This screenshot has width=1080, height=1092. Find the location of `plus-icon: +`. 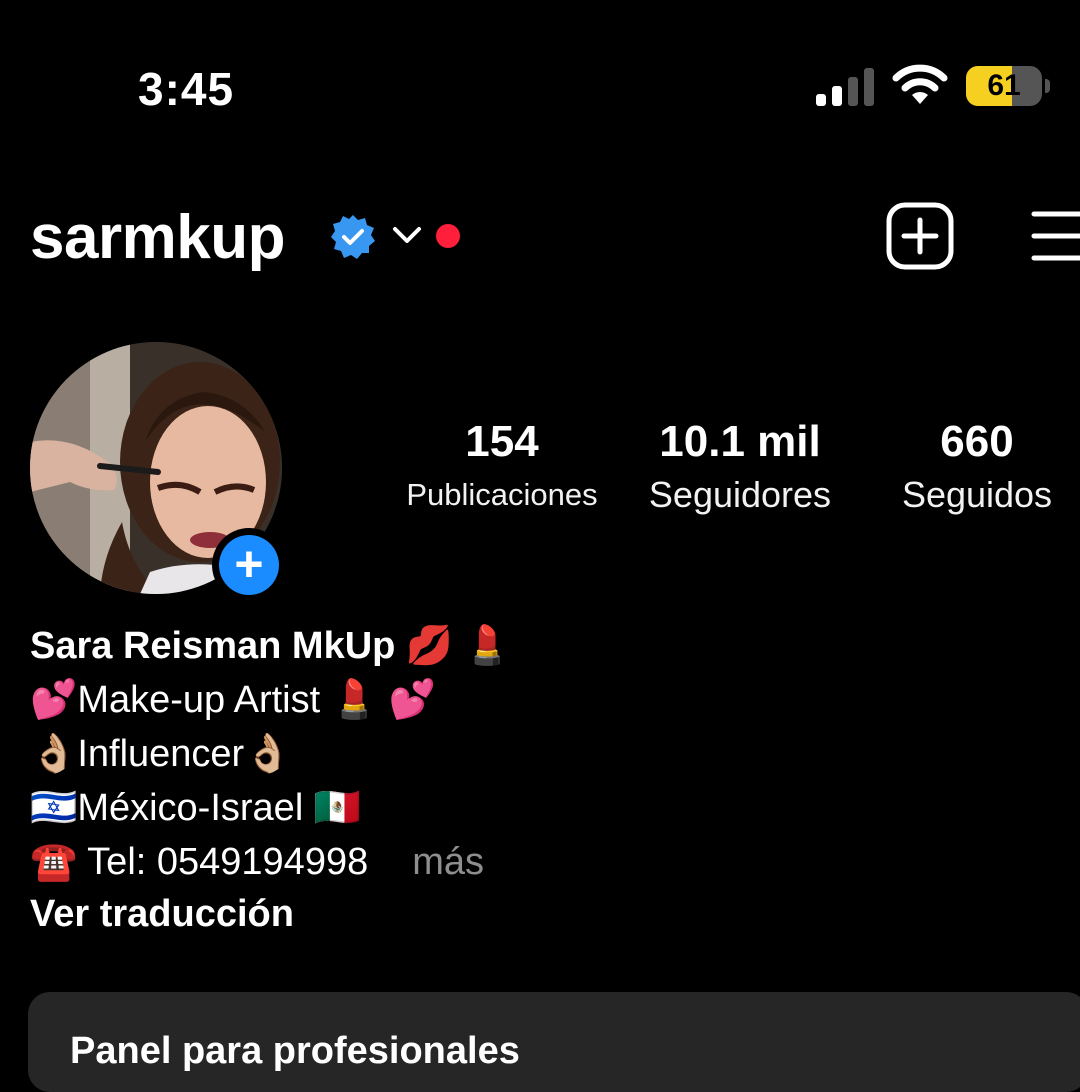

plus-icon: + is located at coordinates (249, 565).